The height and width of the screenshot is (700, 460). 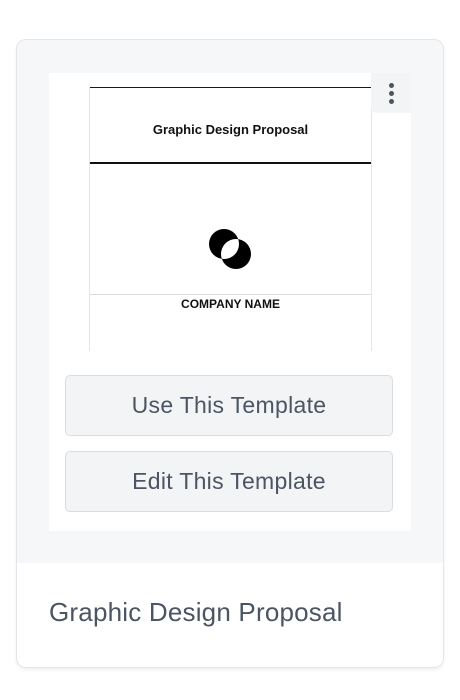 I want to click on card-title: Graphic Design Proposal, so click(x=196, y=612).